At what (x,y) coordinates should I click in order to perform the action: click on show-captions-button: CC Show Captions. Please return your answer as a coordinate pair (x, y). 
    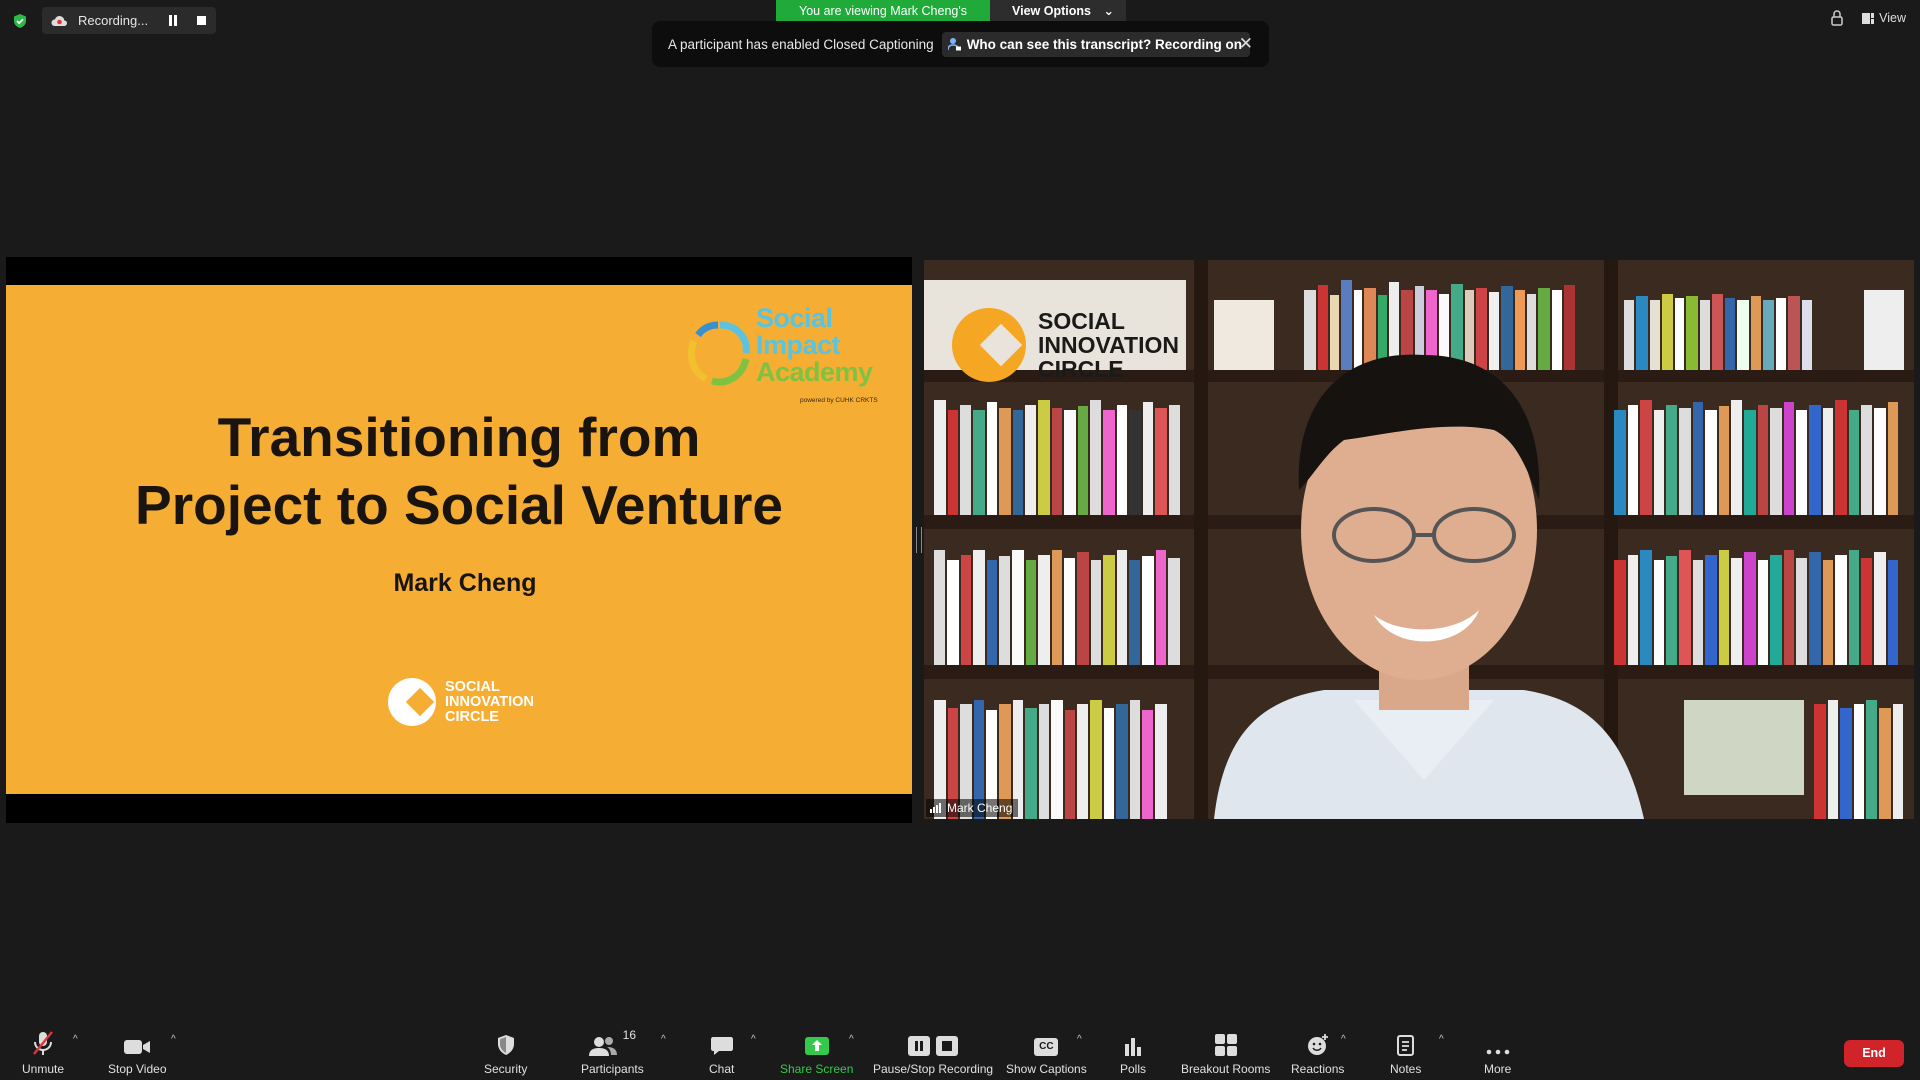
    Looking at the image, I should click on (1046, 1053).